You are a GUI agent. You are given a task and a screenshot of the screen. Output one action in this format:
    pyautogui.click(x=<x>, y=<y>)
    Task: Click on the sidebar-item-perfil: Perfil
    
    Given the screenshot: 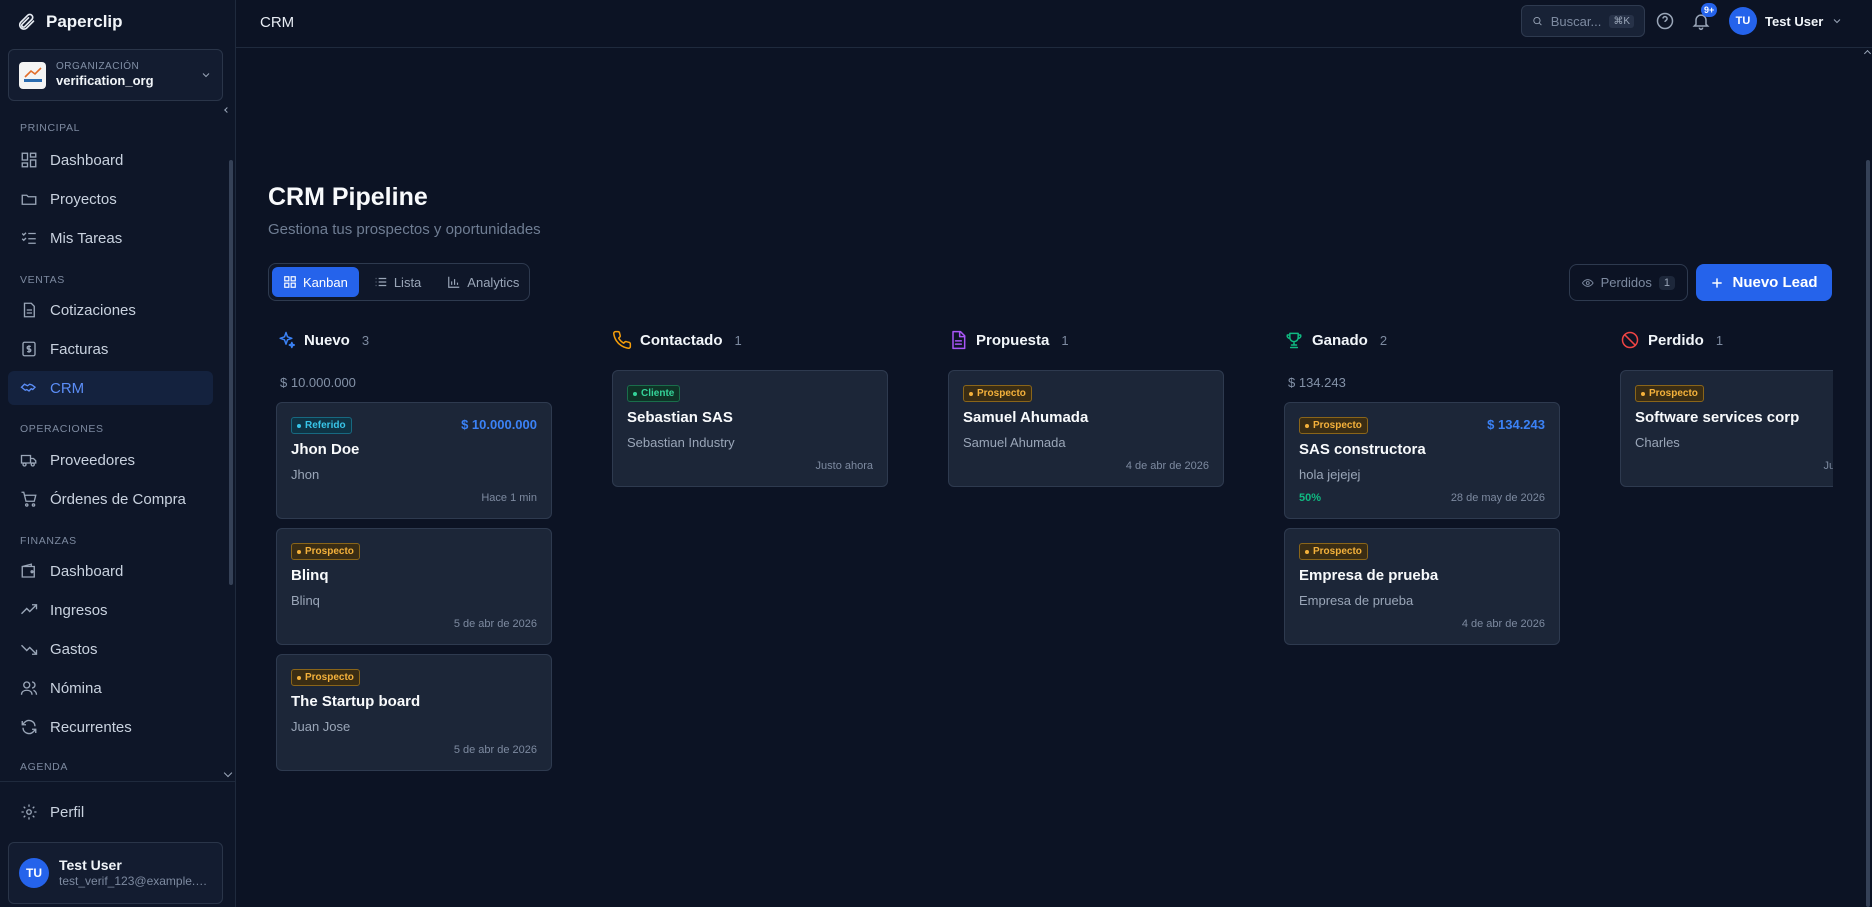 What is the action you would take?
    pyautogui.click(x=110, y=812)
    